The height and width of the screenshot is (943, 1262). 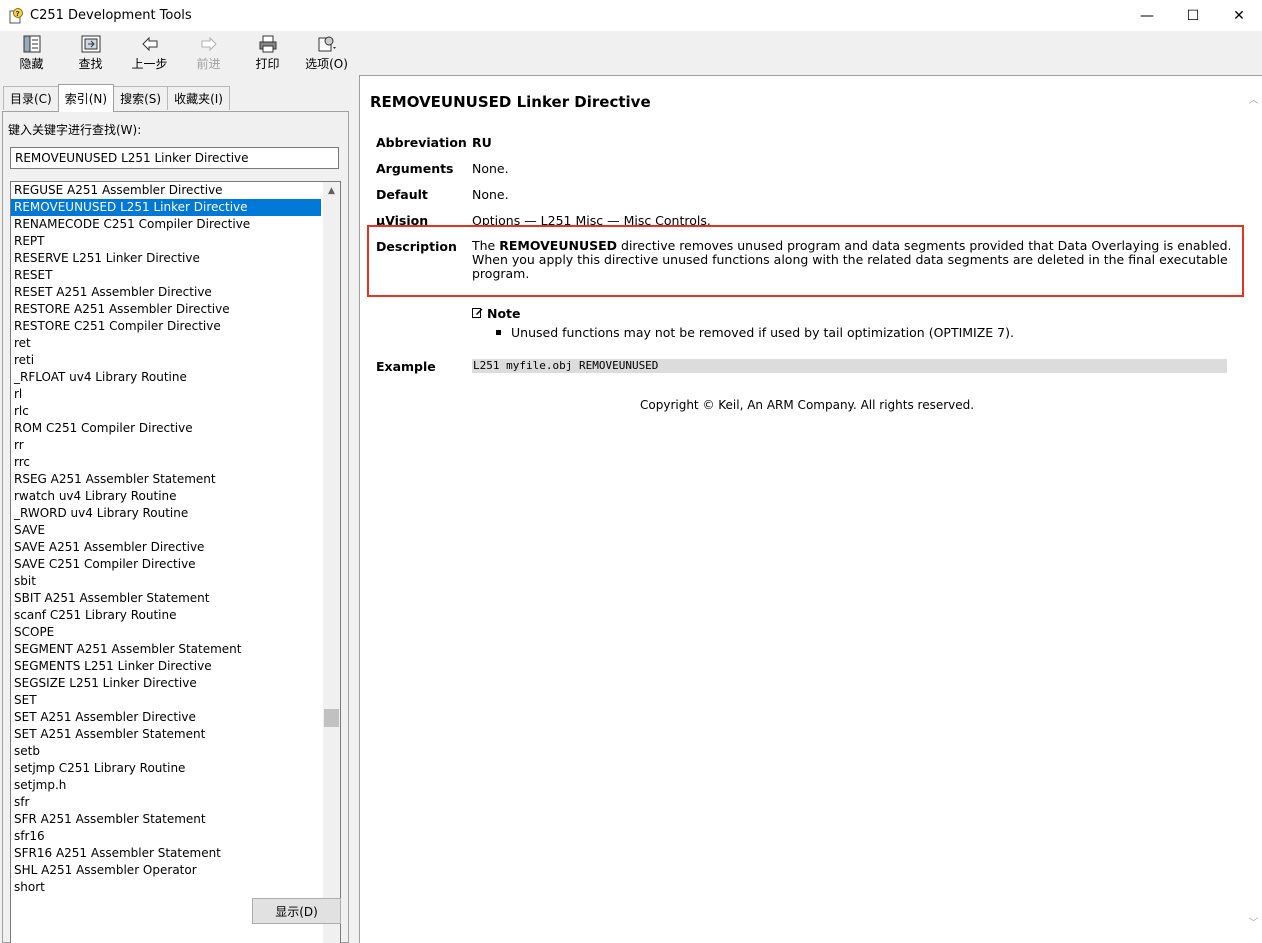 What do you see at coordinates (406, 366) in the screenshot?
I see `example-key: Example` at bounding box center [406, 366].